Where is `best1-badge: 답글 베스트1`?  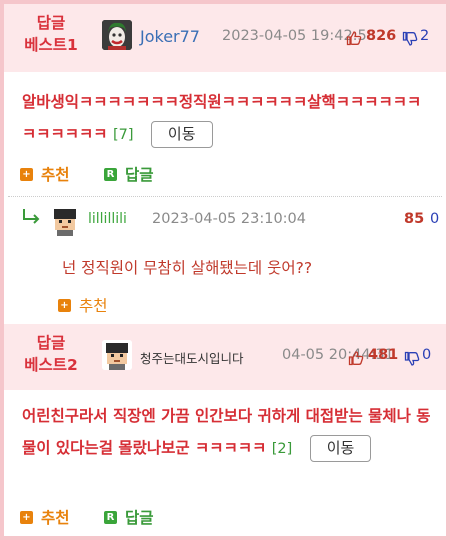 best1-badge: 답글 베스트1 is located at coordinates (51, 34).